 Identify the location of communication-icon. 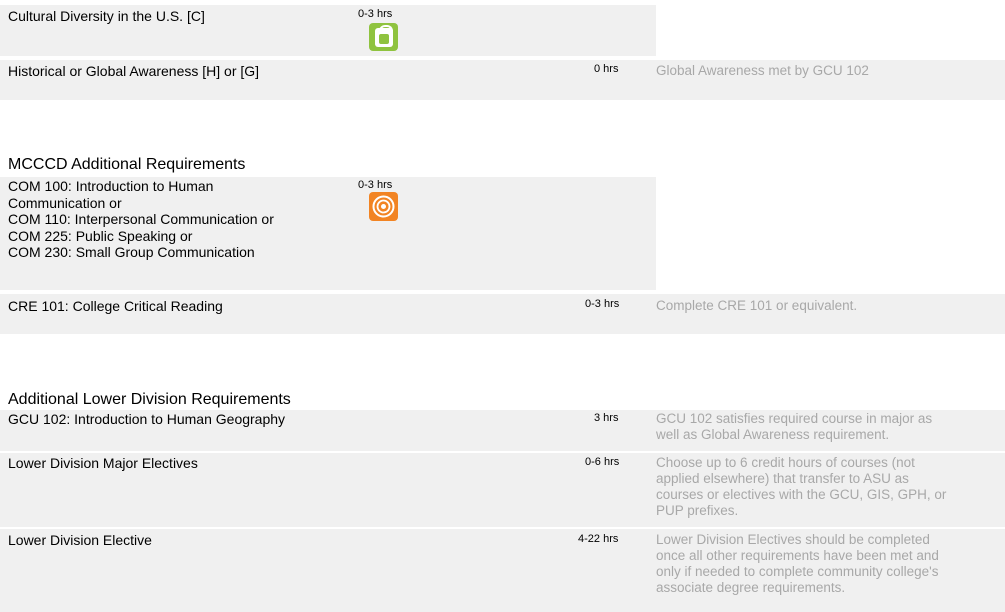
(383, 206).